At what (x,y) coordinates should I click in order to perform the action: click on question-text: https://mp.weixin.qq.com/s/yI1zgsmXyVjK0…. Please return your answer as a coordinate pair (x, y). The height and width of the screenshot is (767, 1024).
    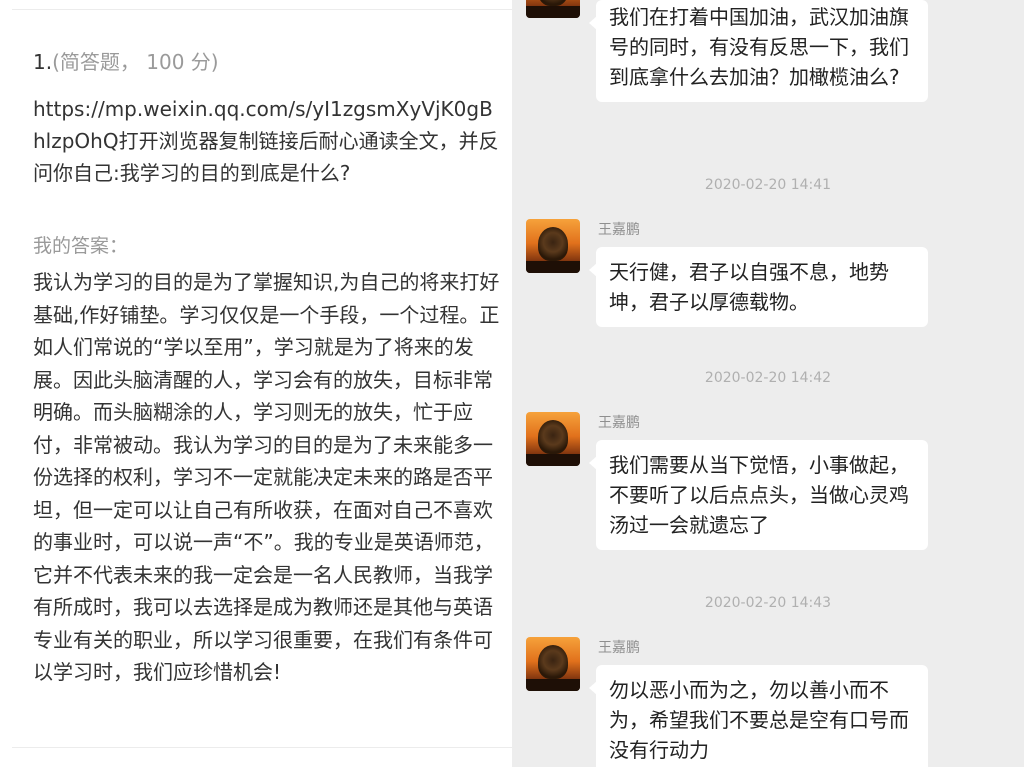
    Looking at the image, I should click on (266, 141).